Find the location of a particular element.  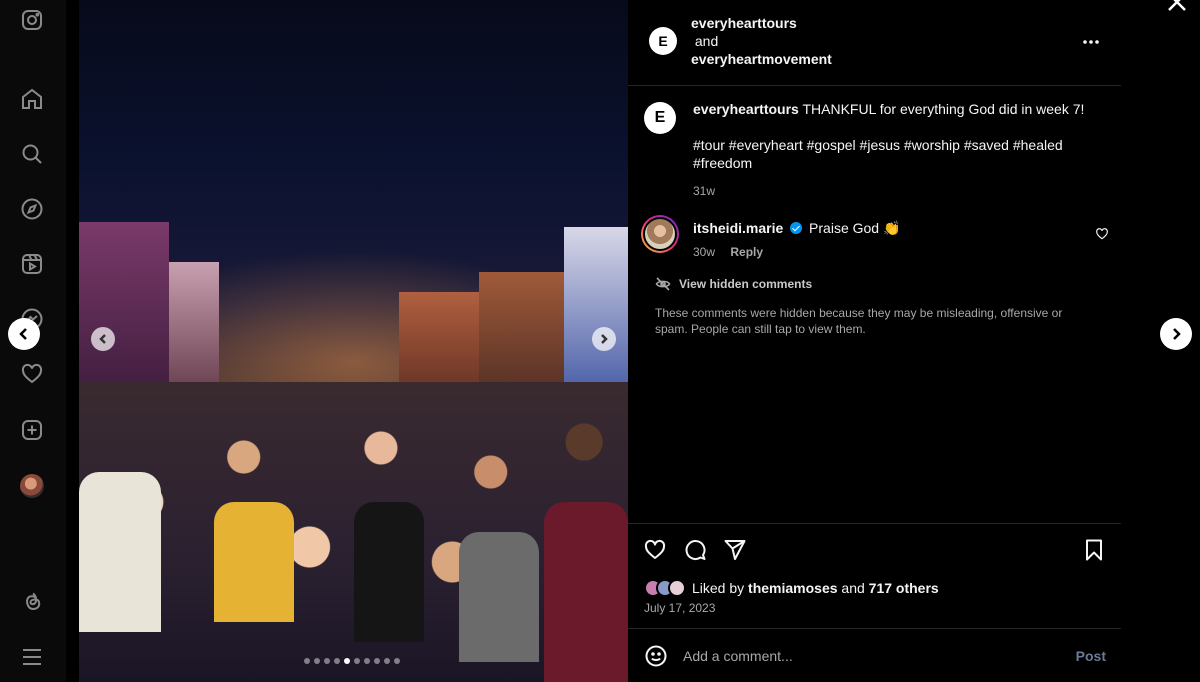

author-logo: E is located at coordinates (663, 41).